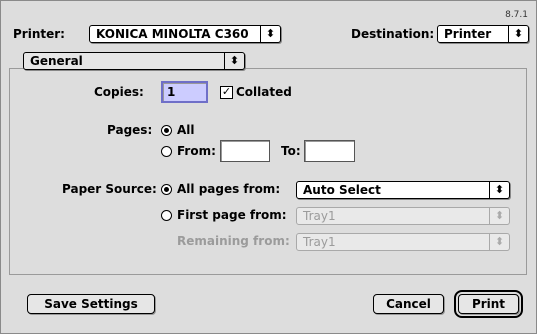 The width and height of the screenshot is (537, 334). What do you see at coordinates (130, 130) in the screenshot?
I see `pages-label: Pages:` at bounding box center [130, 130].